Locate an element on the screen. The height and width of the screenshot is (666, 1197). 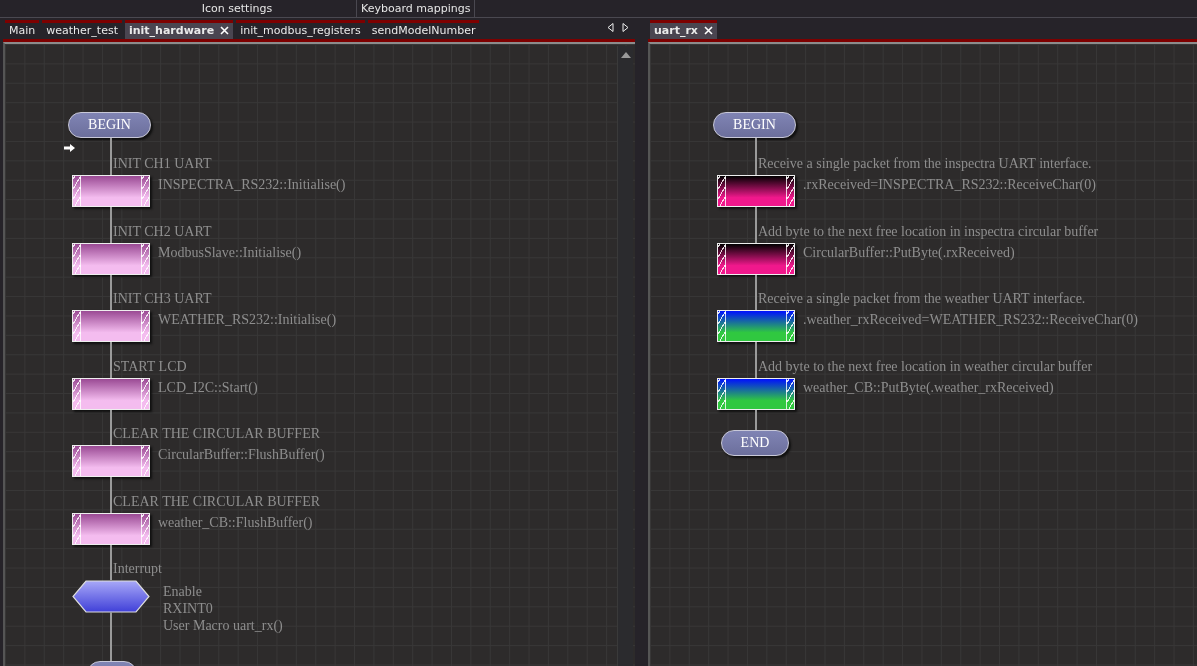
tab: init_modbus_registers is located at coordinates (300, 29).